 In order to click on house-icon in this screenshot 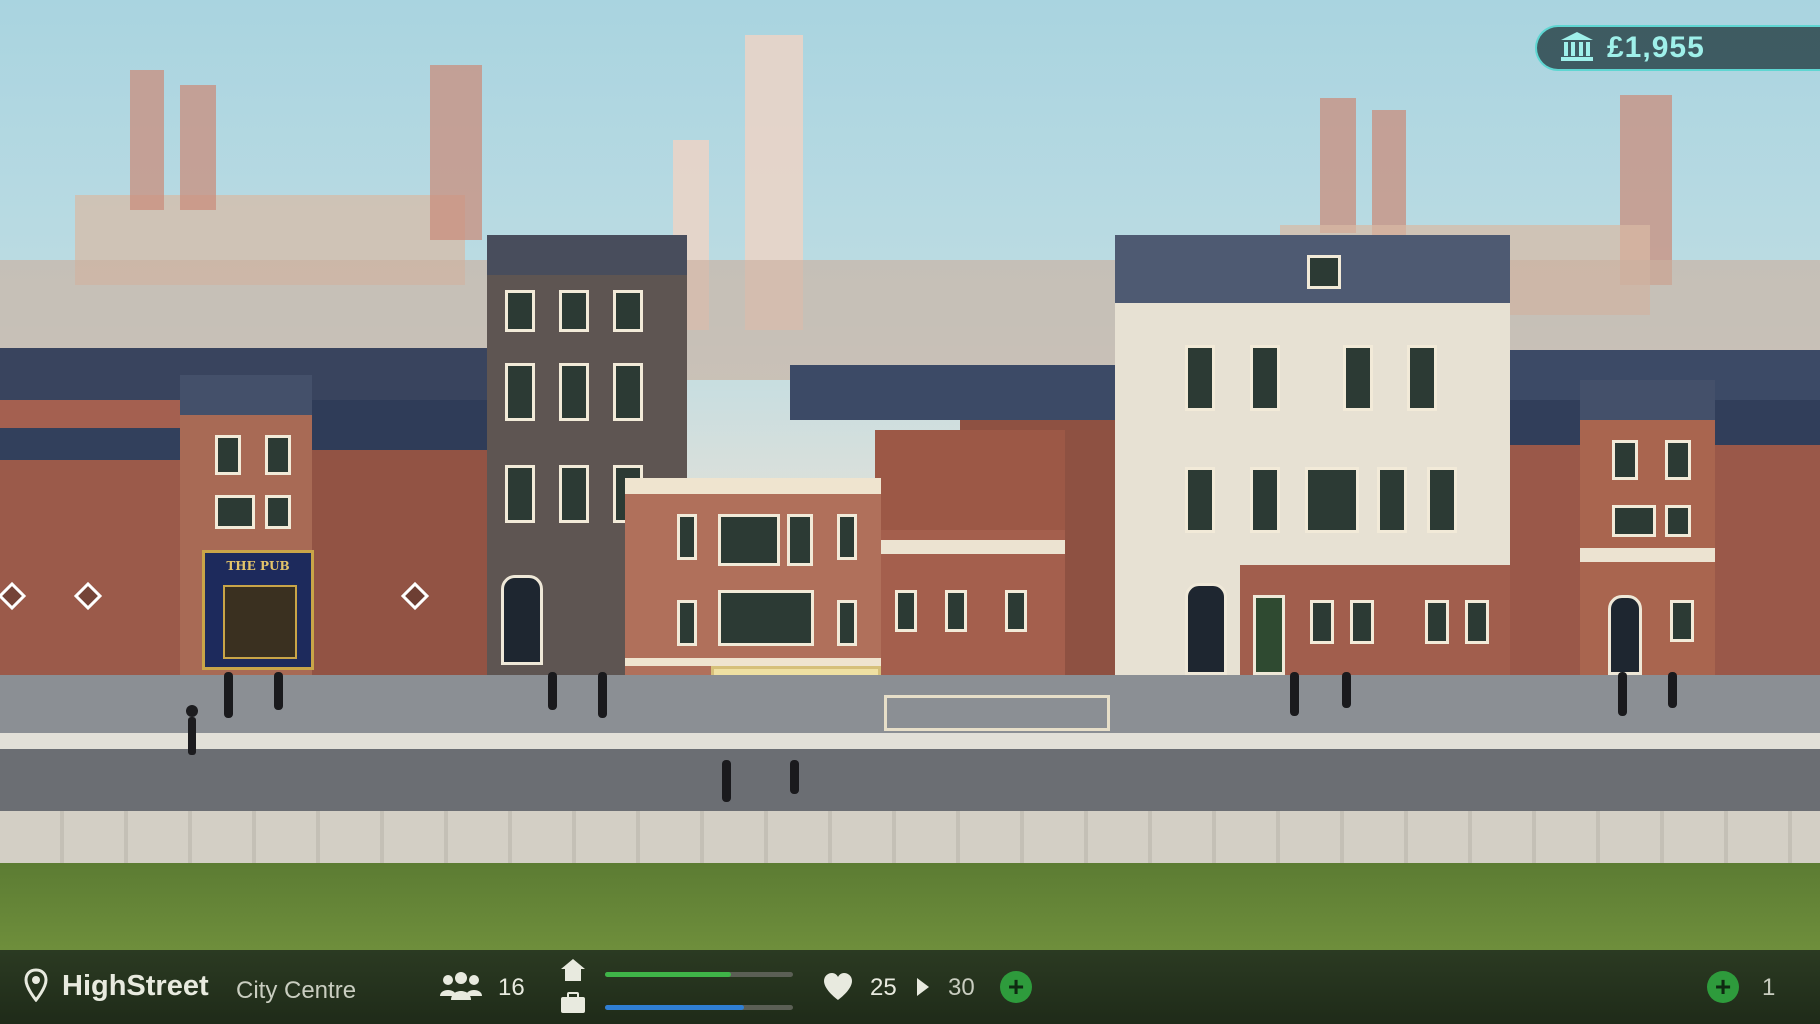, I will do `click(573, 972)`.